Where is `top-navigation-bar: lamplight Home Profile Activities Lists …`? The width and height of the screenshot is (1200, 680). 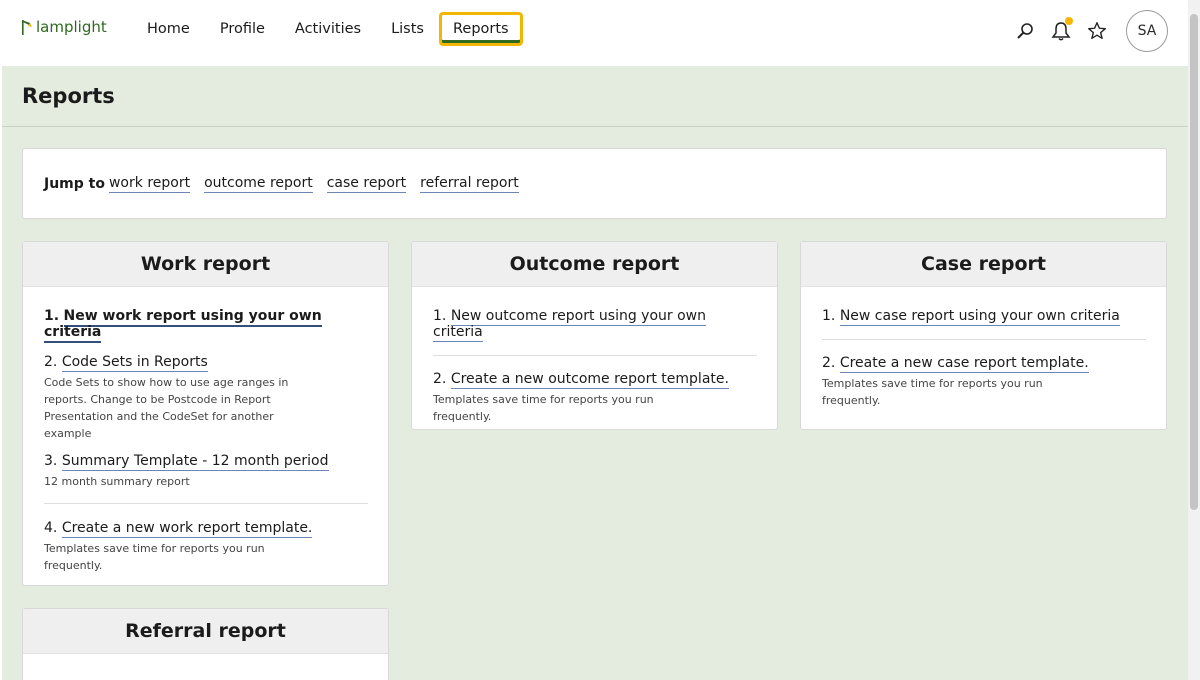
top-navigation-bar: lamplight Home Profile Activities Lists … is located at coordinates (594, 33).